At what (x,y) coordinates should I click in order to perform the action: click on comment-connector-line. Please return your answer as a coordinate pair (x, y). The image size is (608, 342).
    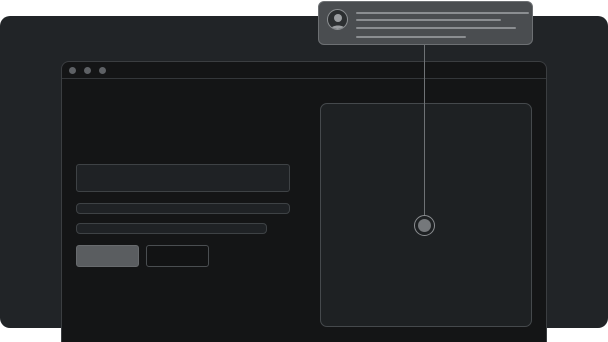
    Looking at the image, I should click on (424, 130).